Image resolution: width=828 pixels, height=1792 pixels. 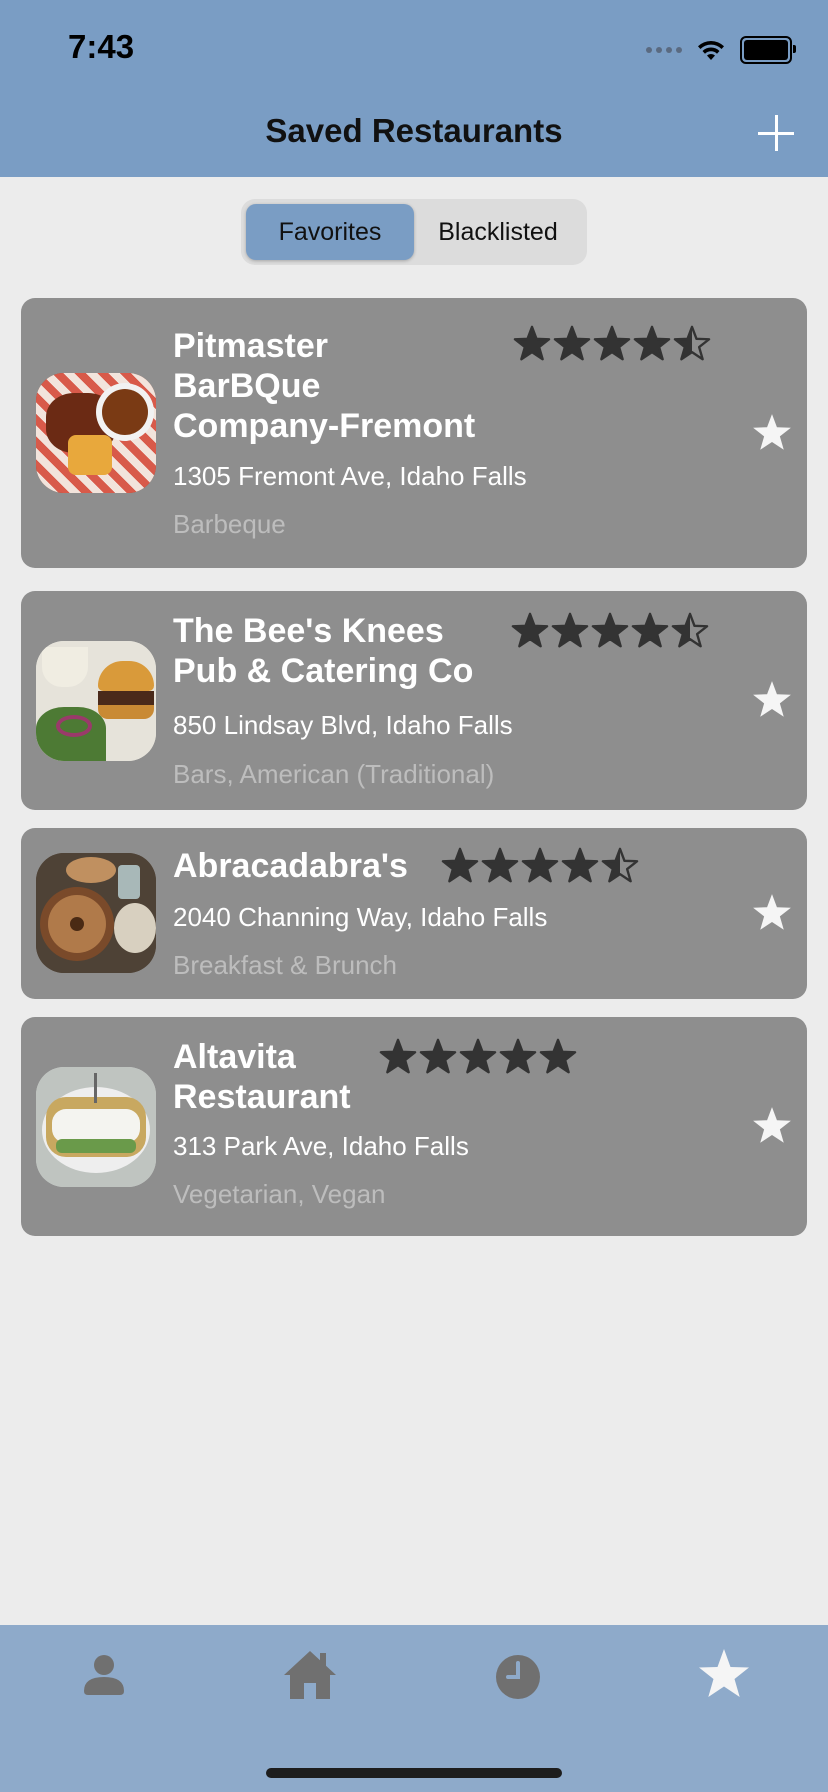 I want to click on restaurant-name: The Bee's Knees Pub & Catering Co, so click(x=323, y=651).